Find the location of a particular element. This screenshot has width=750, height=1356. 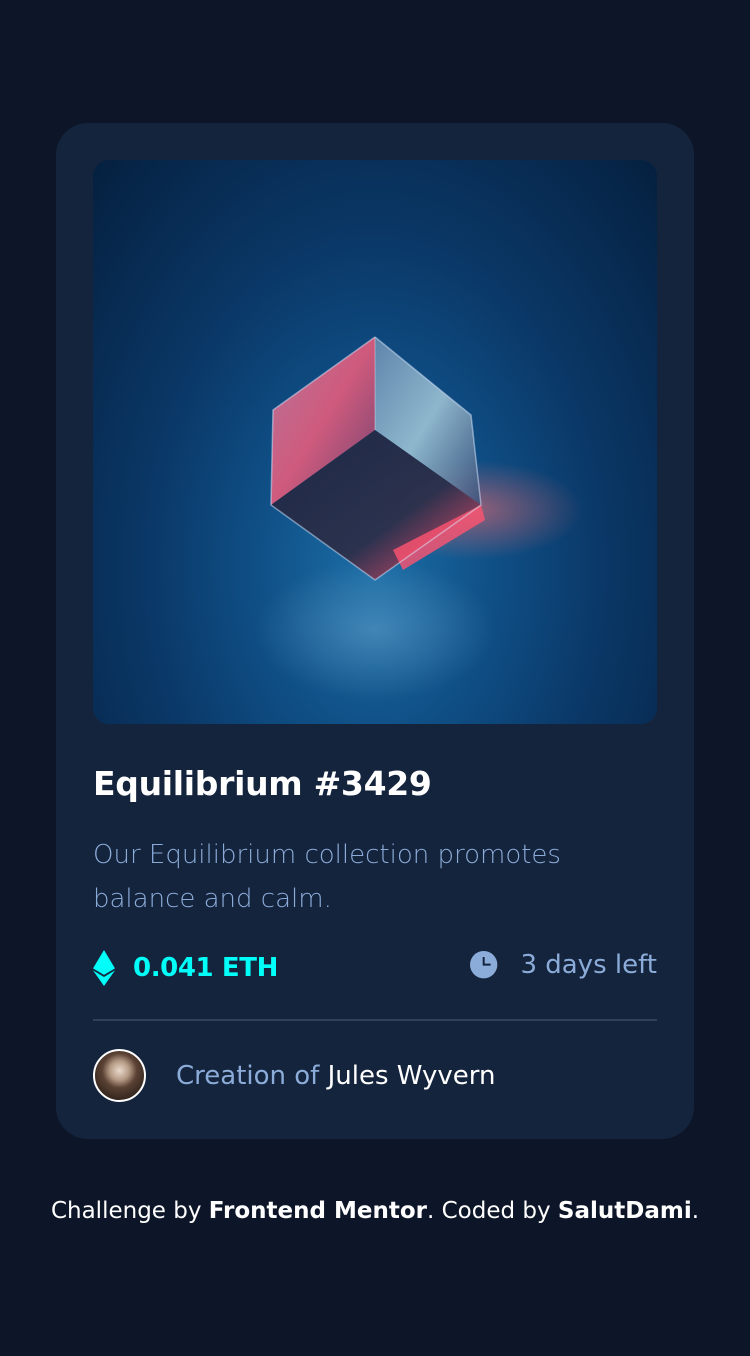

creator: Creation of Jules Wyvern is located at coordinates (294, 1075).